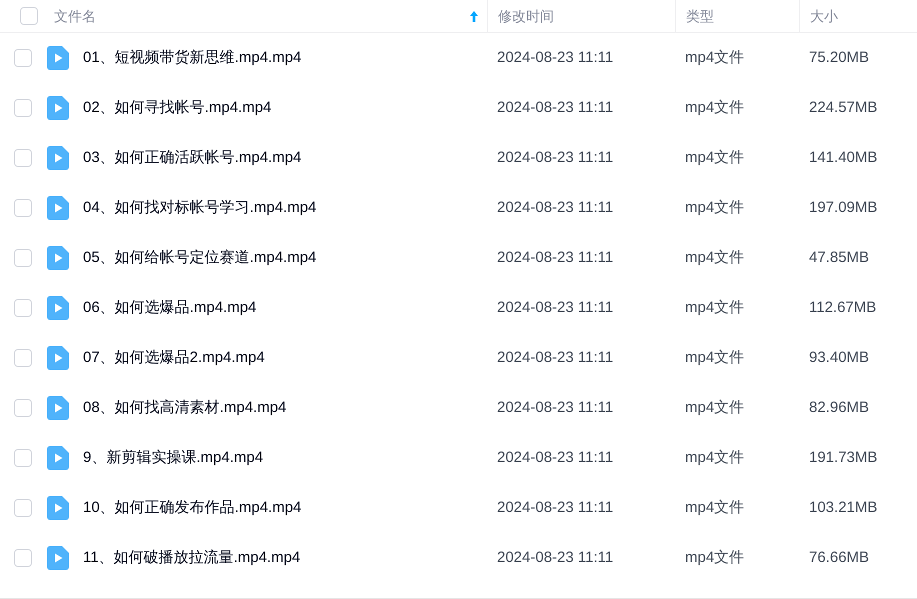 The image size is (917, 599). I want to click on file-row: 05、如何给帐号定位赛道.mp4.mp4 2024-08-23 11:11 mp4文件 47.85MB, so click(458, 258).